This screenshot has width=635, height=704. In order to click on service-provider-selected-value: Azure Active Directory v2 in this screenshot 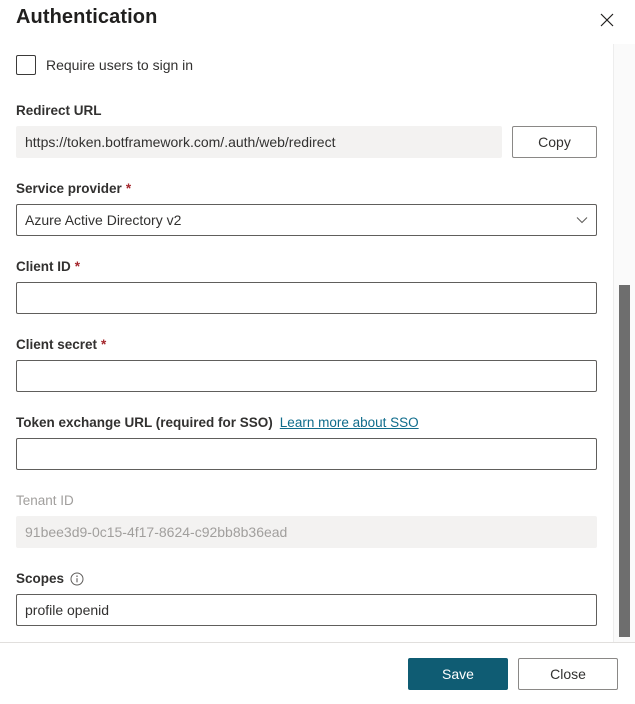, I will do `click(103, 220)`.